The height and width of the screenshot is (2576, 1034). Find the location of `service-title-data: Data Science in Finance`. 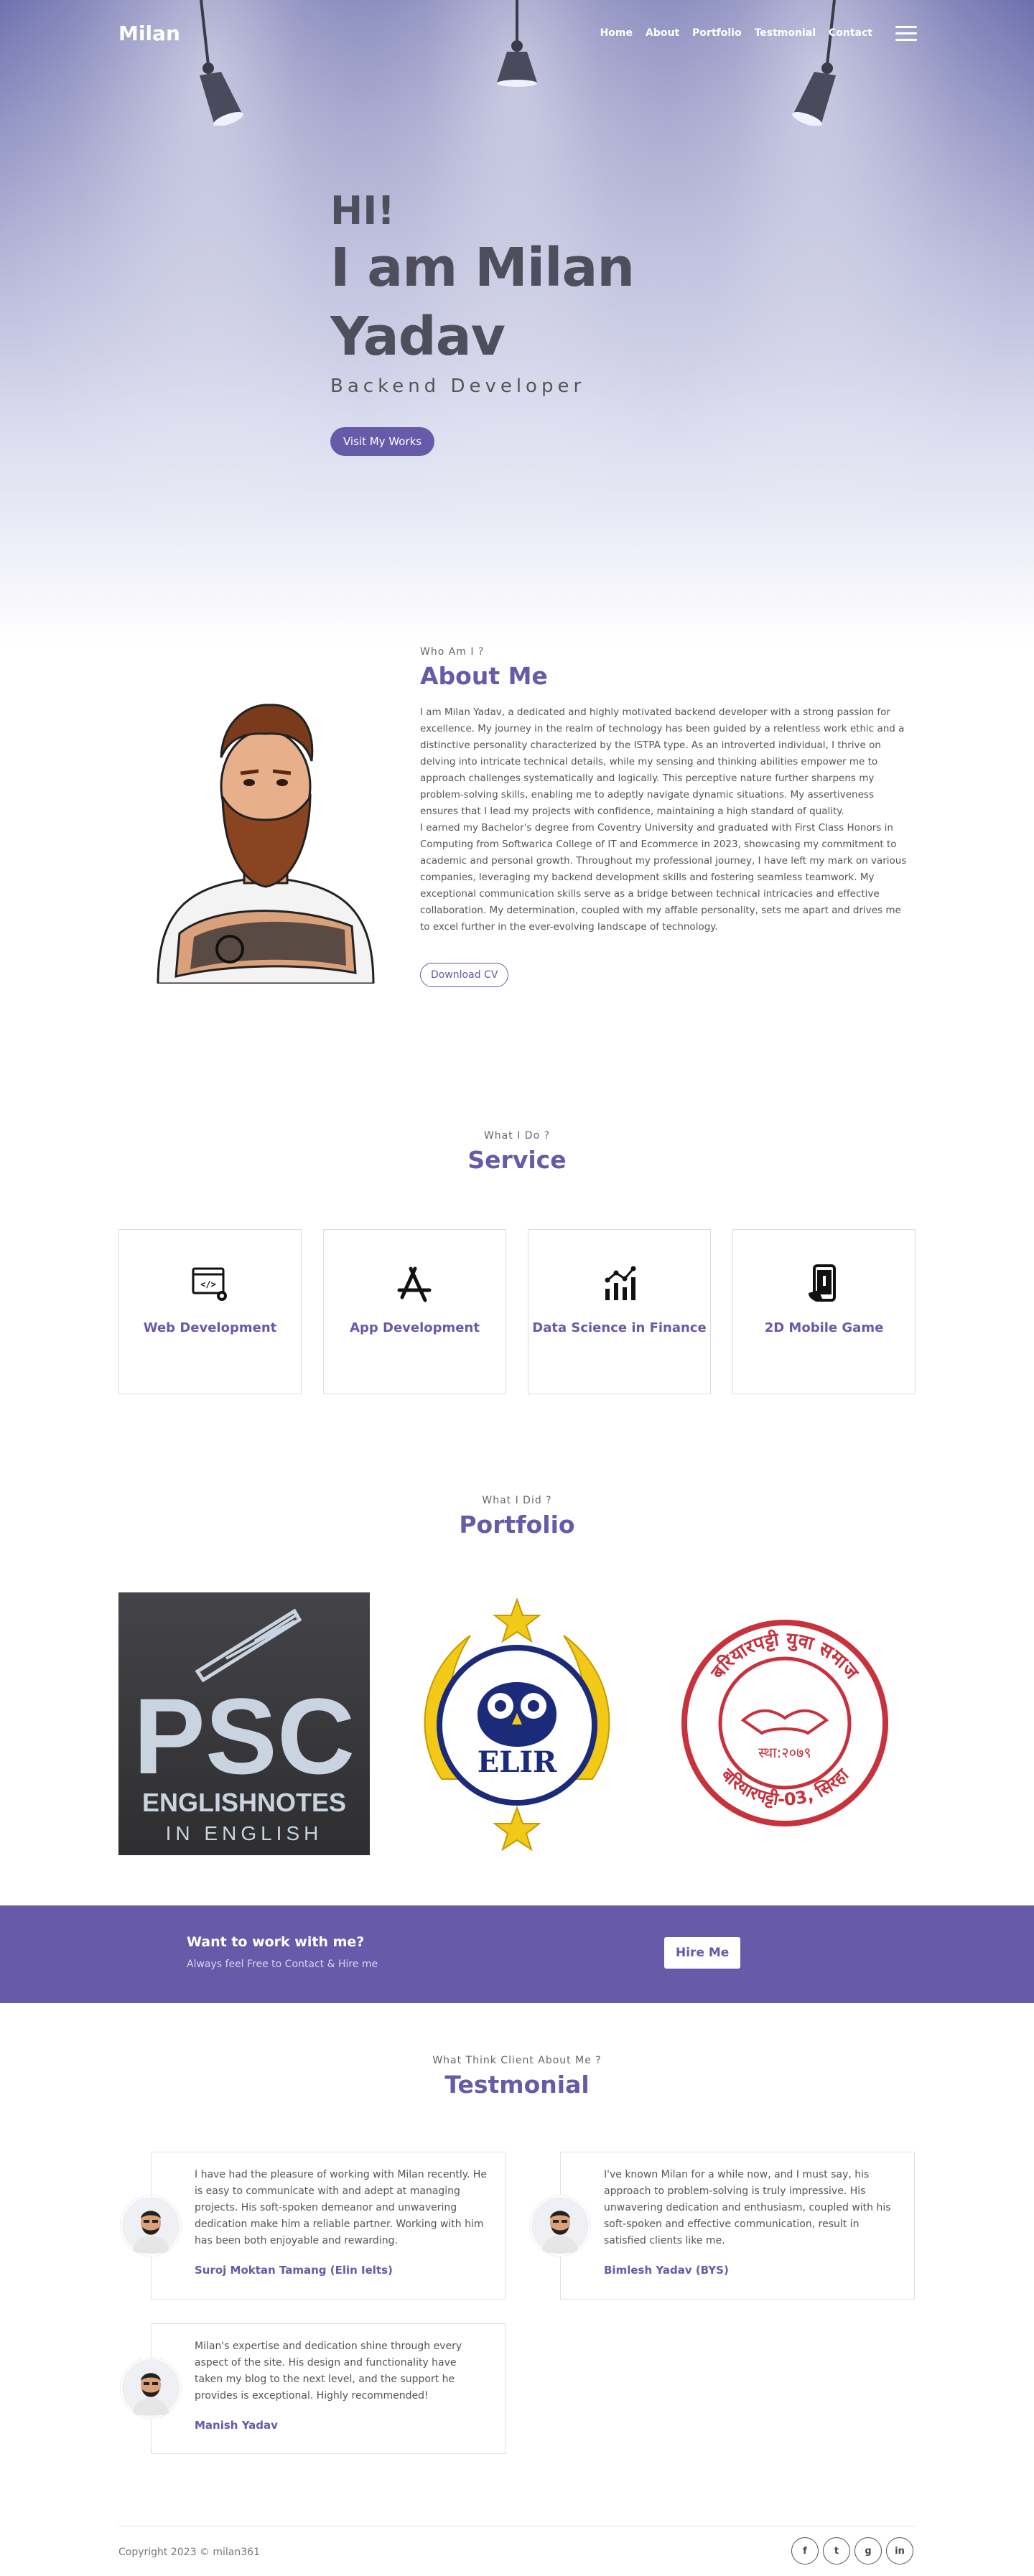

service-title-data: Data Science in Finance is located at coordinates (619, 1327).